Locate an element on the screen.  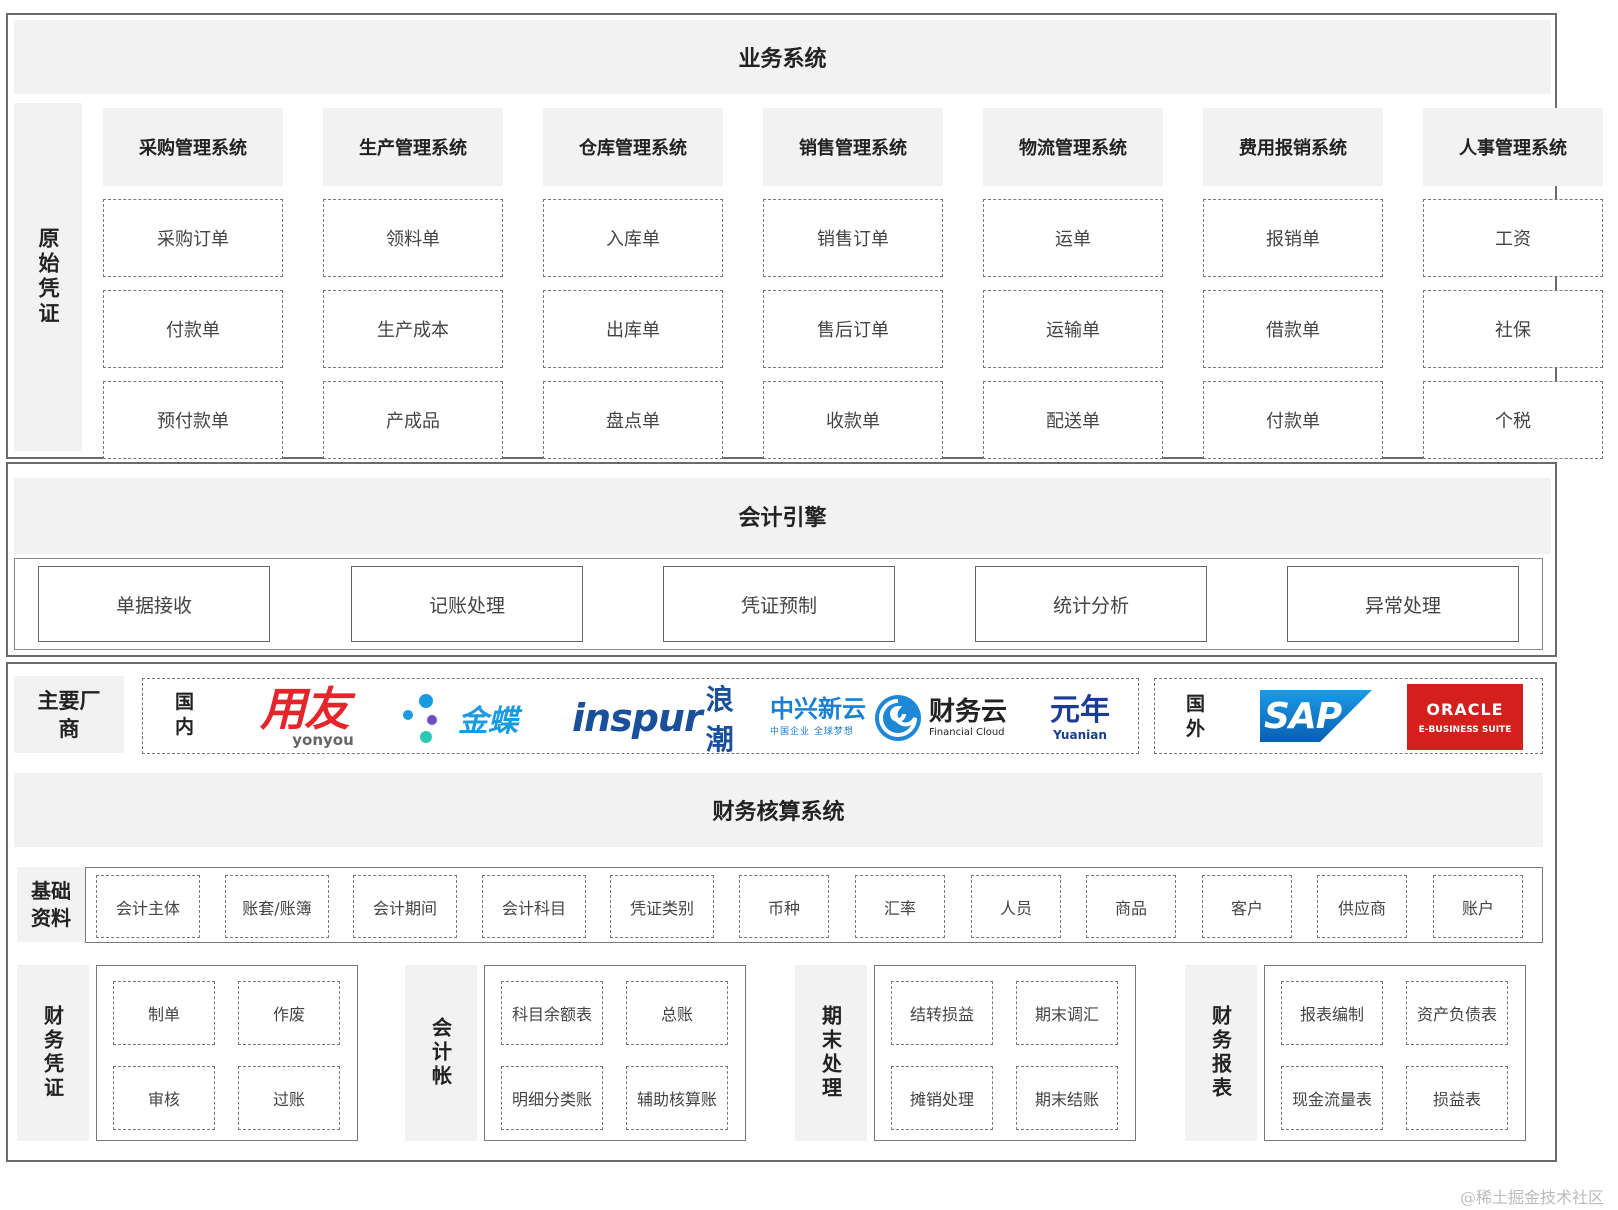
caiwuyun-logo: 财务云 Financial Cloud is located at coordinates (945, 717).